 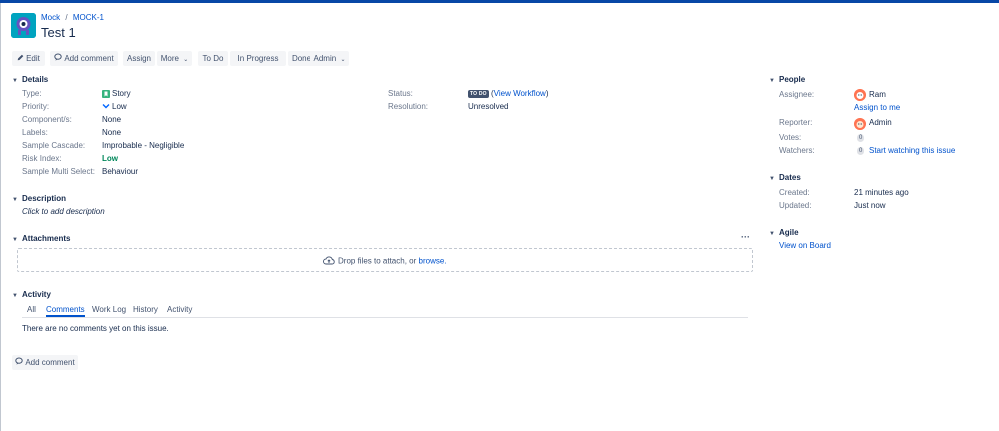 I want to click on add-comment-footer-button: Add comment, so click(x=45, y=362).